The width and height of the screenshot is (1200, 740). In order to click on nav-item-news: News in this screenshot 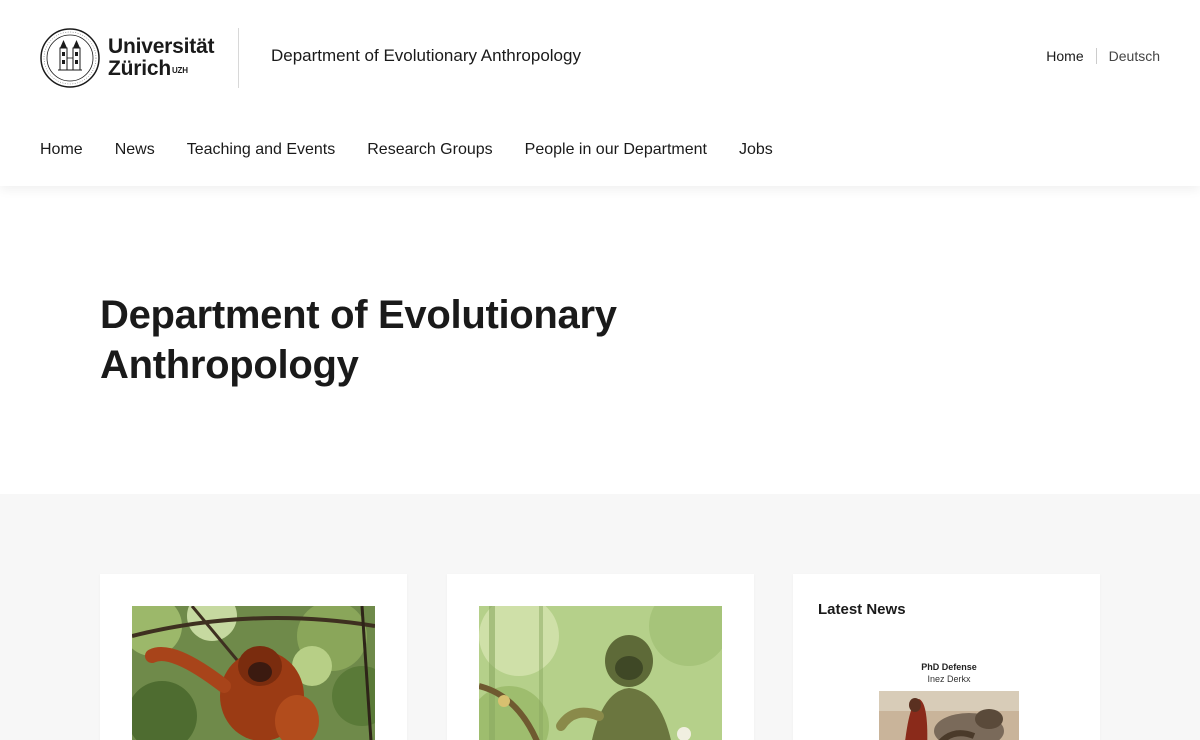, I will do `click(135, 150)`.